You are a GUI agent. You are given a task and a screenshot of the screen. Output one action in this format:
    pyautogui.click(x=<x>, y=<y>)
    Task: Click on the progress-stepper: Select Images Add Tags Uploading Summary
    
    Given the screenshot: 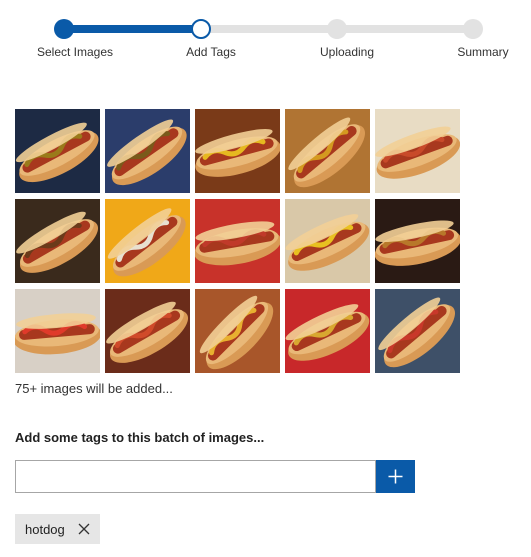 What is the action you would take?
    pyautogui.click(x=265, y=35)
    